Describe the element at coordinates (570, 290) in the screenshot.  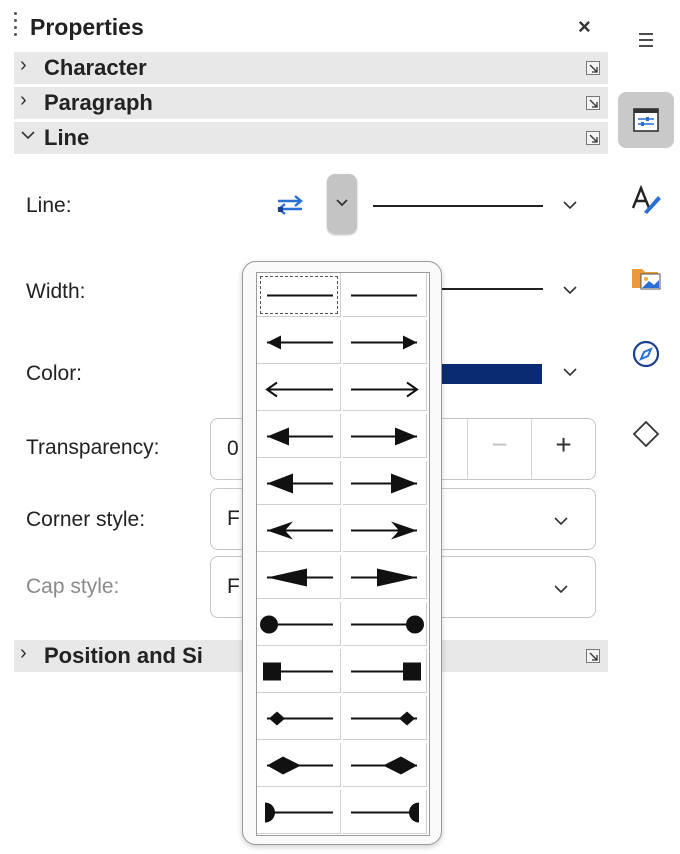
I see `line-width-chevron-icon` at that location.